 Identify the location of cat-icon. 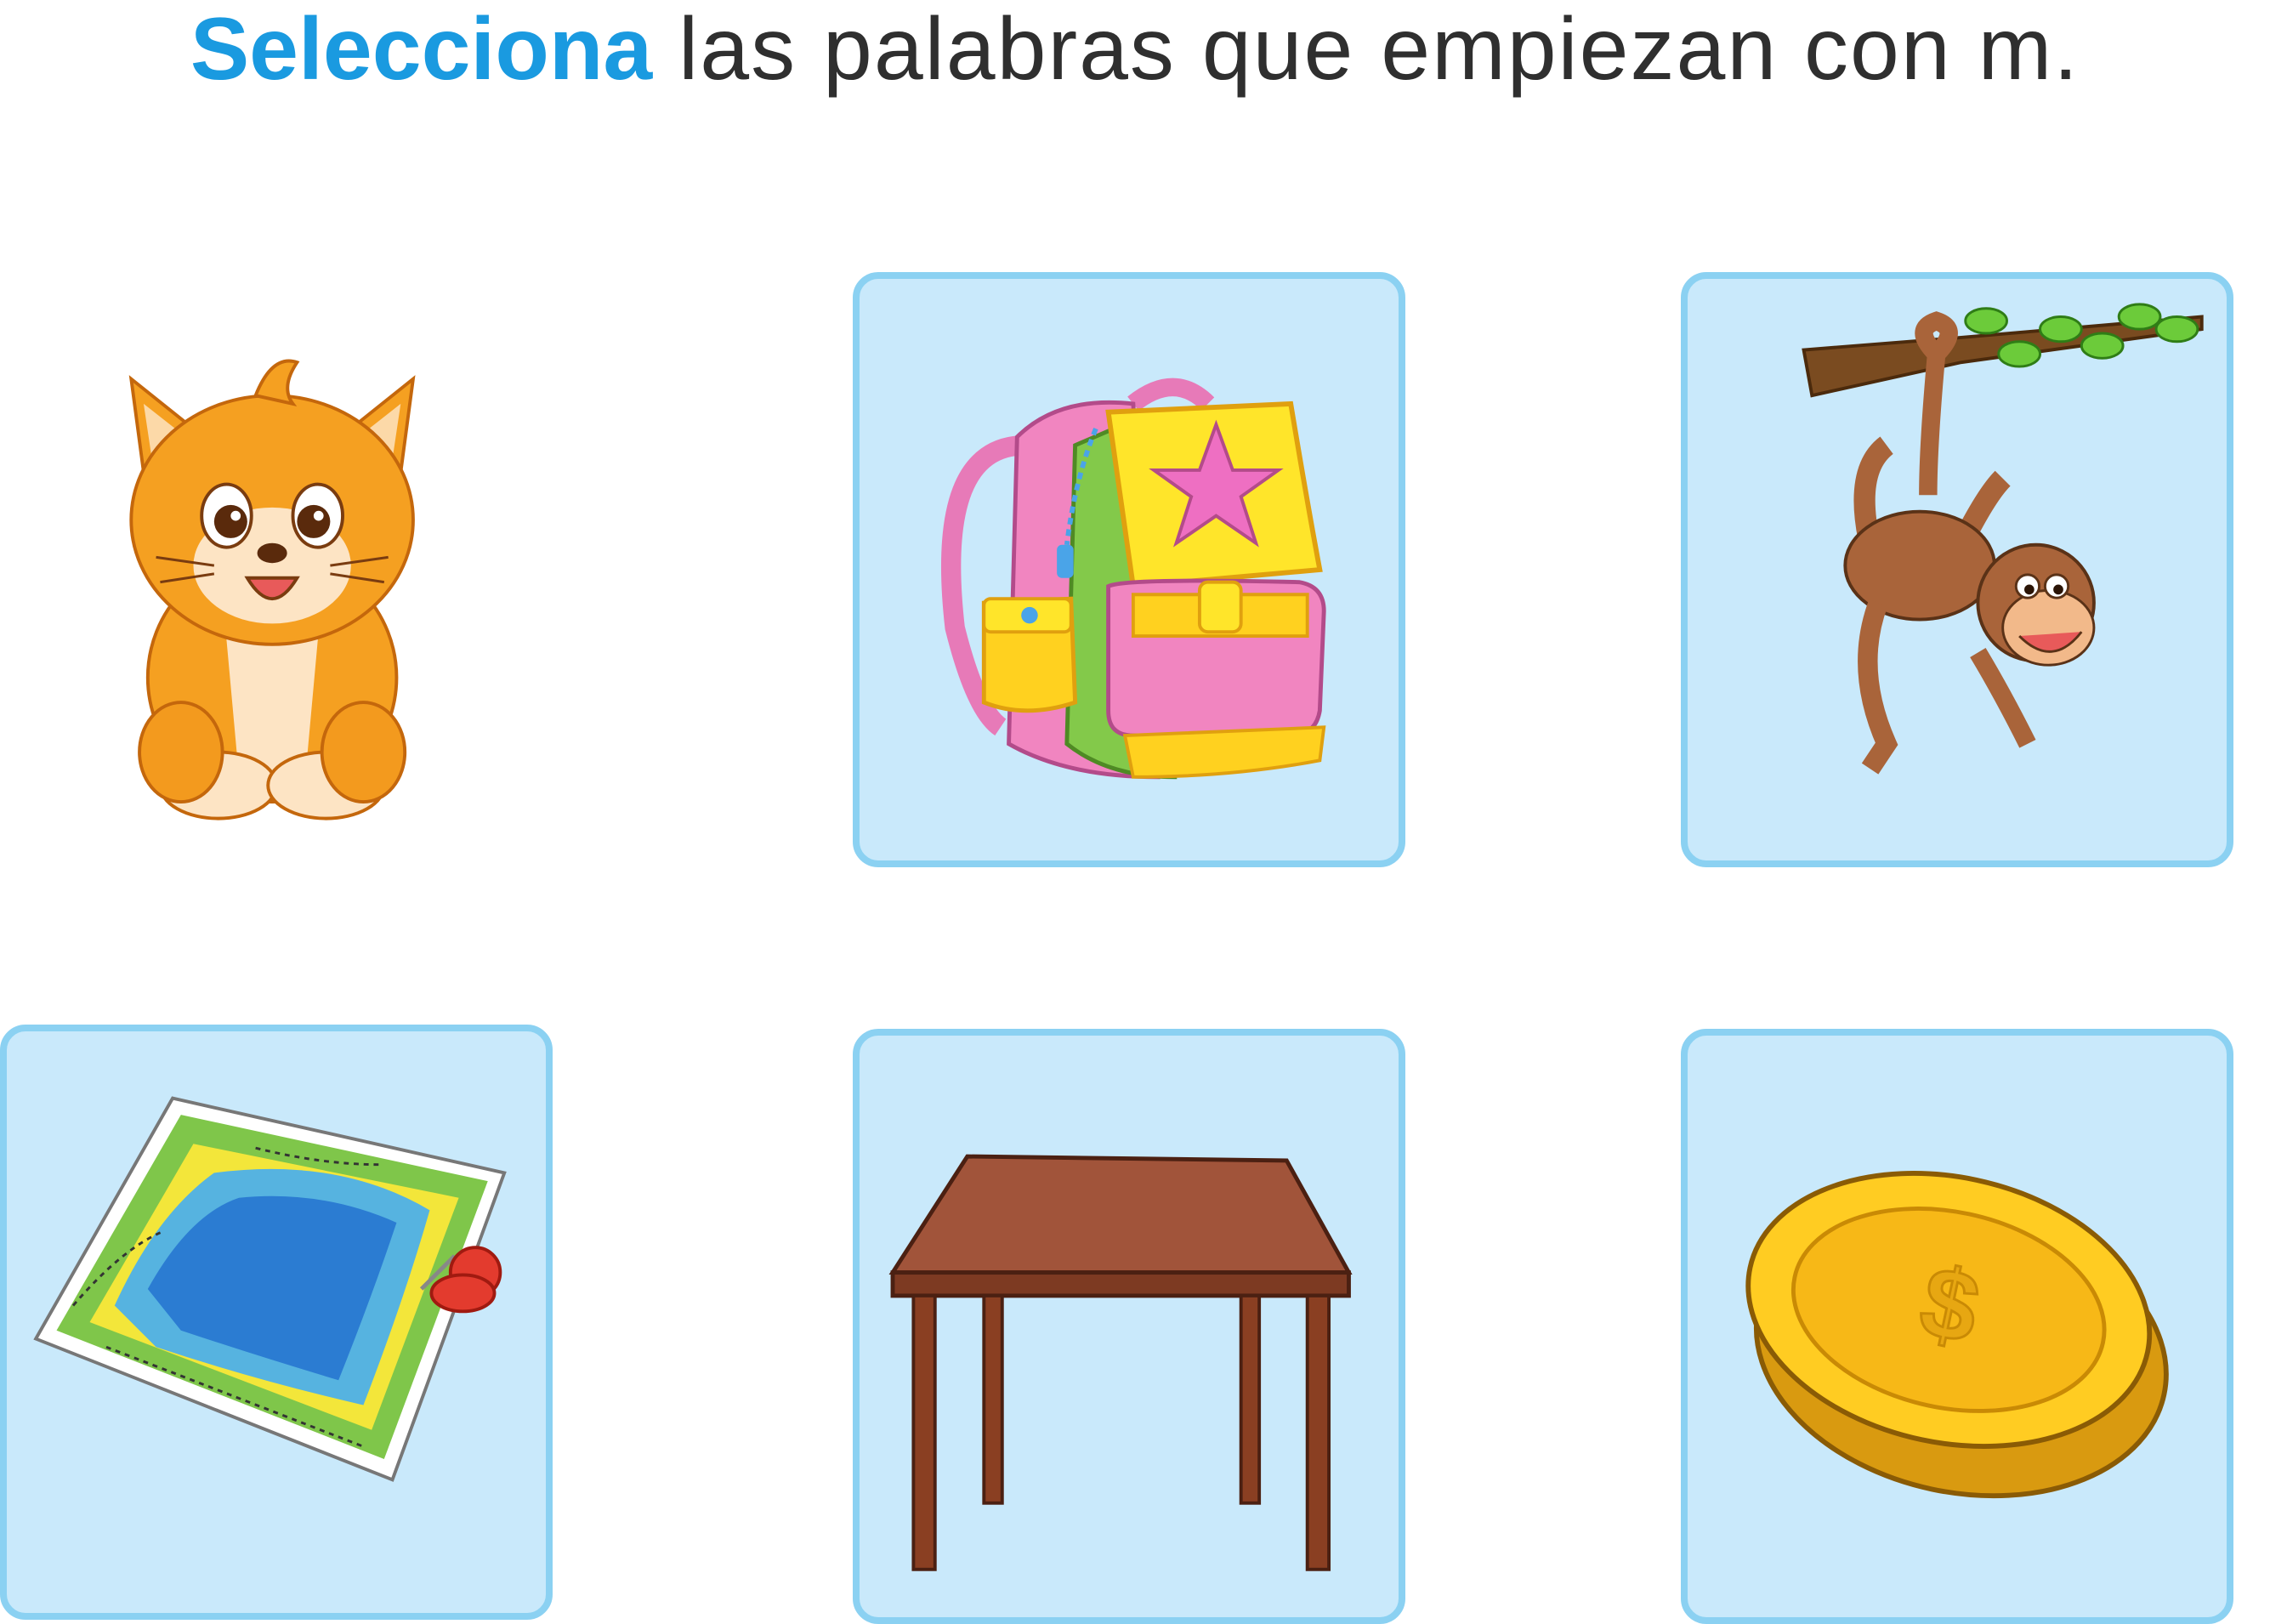
(272, 590).